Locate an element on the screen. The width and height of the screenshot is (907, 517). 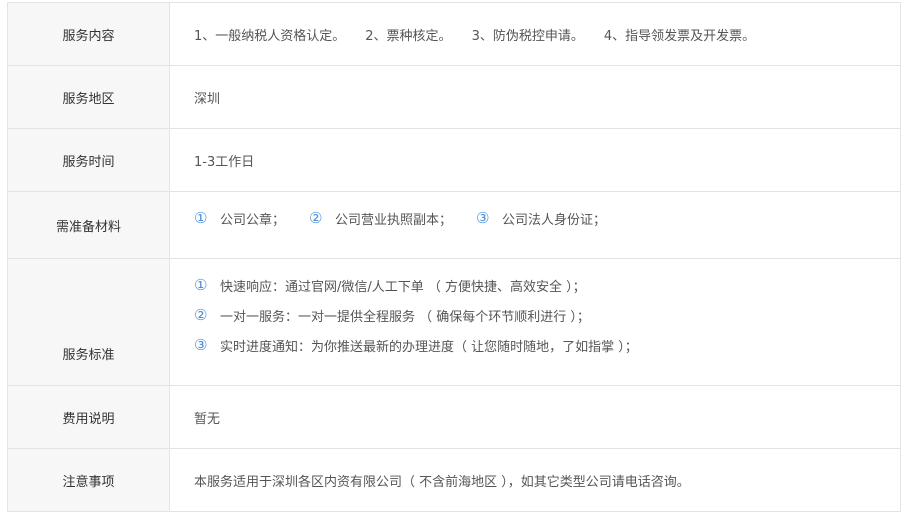
row-label-service-time: 服务时间 is located at coordinates (89, 160).